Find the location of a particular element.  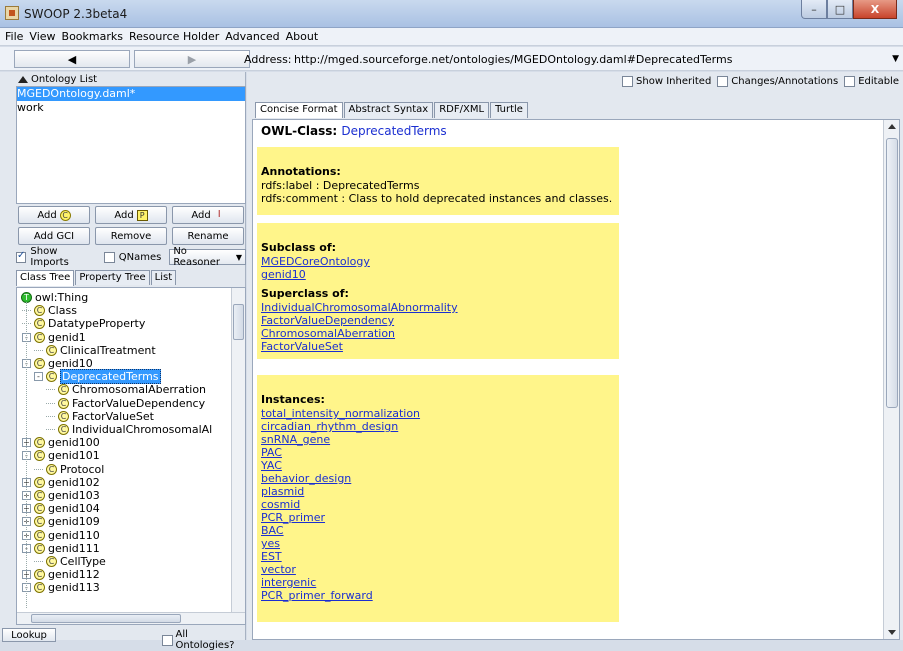

tab-property-tree: Property Tree is located at coordinates (112, 277).